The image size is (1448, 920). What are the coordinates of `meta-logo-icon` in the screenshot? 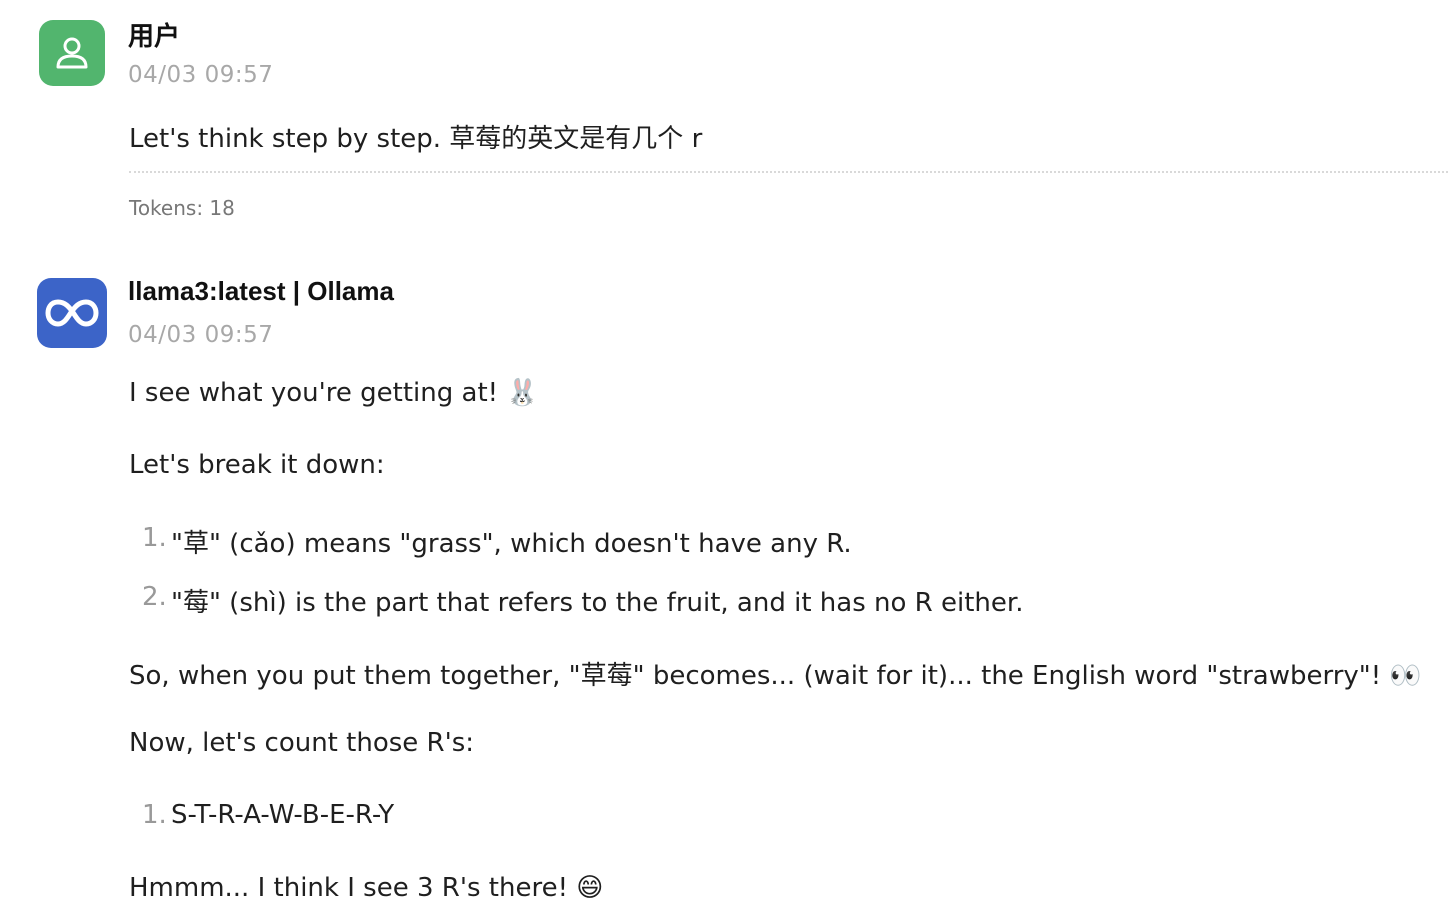 It's located at (72, 313).